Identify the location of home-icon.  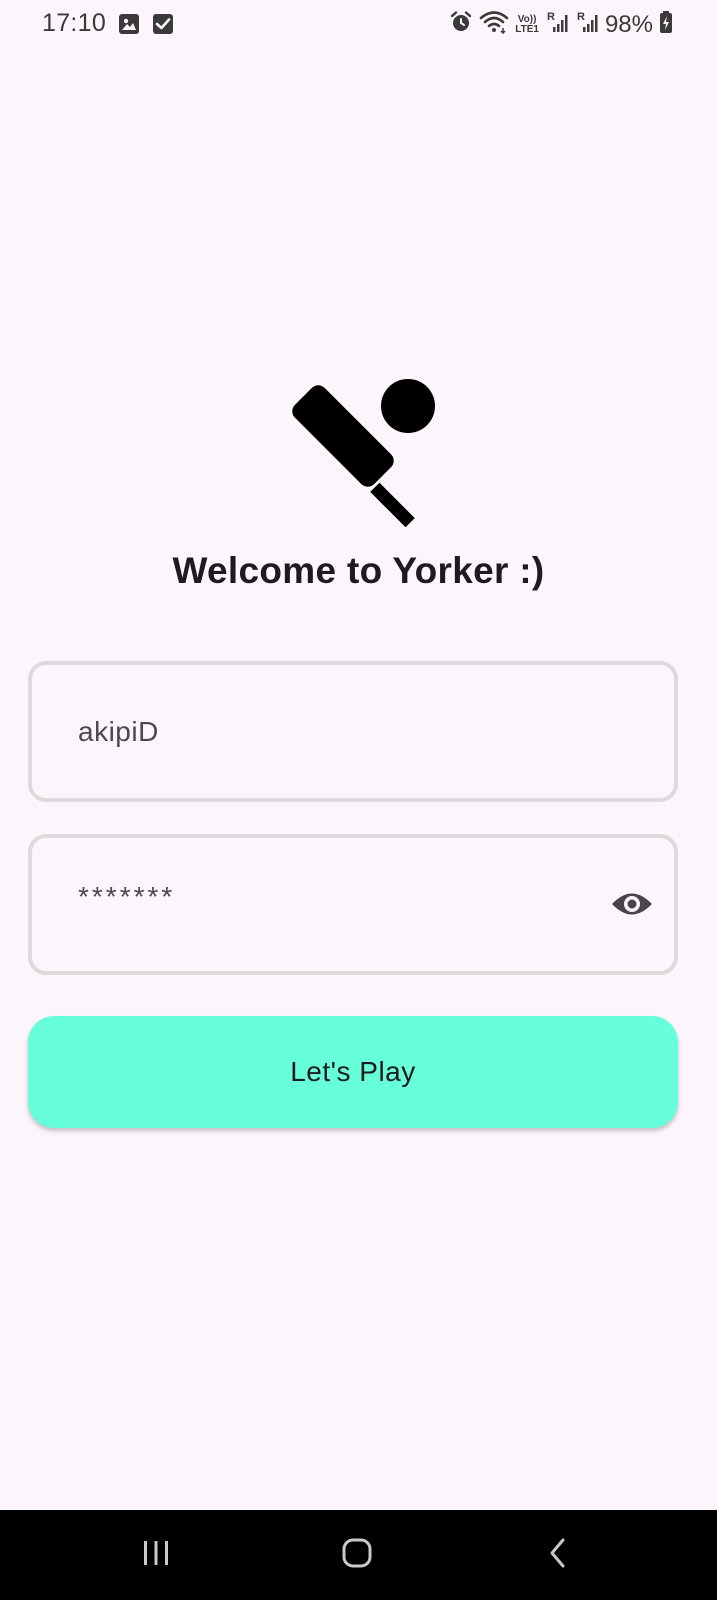
(357, 1555).